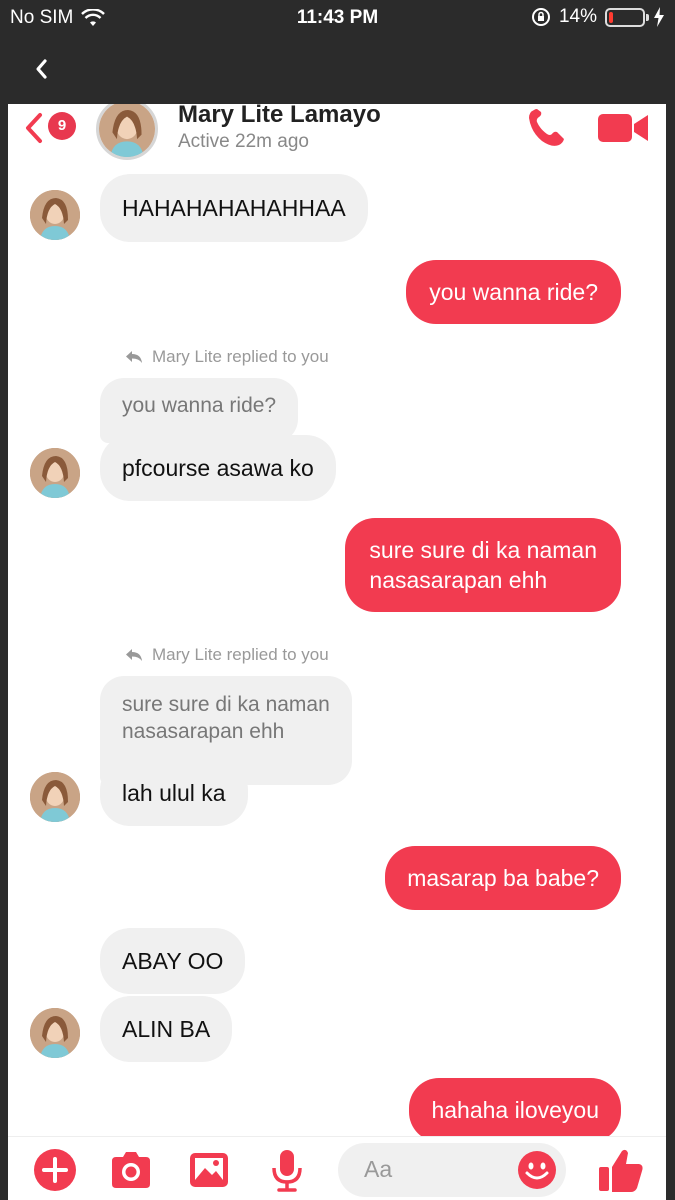 The width and height of the screenshot is (675, 1200). I want to click on outgoing-message: masarap ba babe?, so click(503, 878).